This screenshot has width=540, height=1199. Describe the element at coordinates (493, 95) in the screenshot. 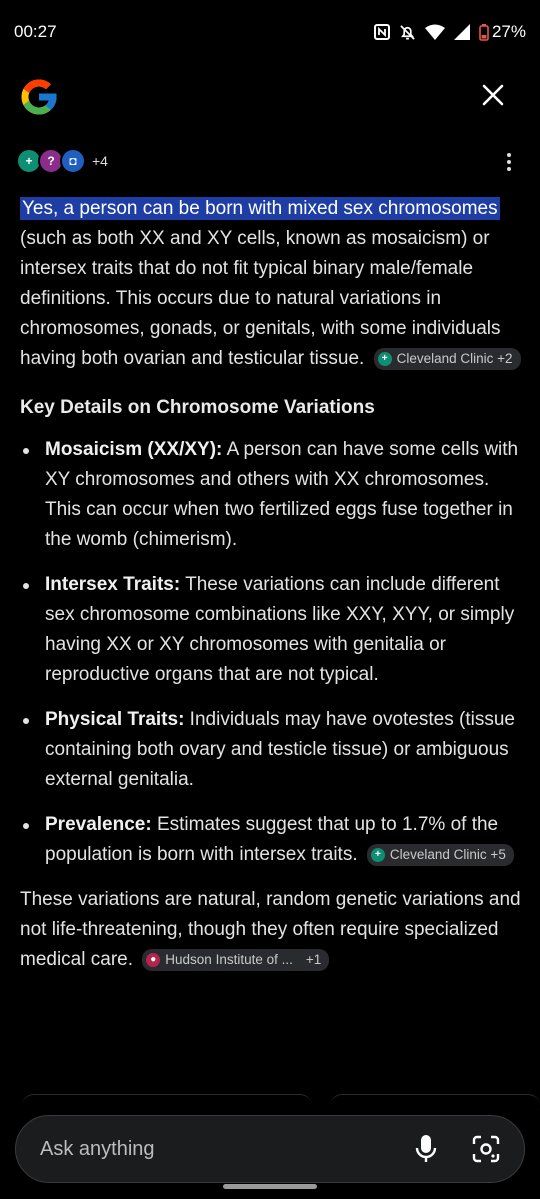

I see `close-button` at that location.